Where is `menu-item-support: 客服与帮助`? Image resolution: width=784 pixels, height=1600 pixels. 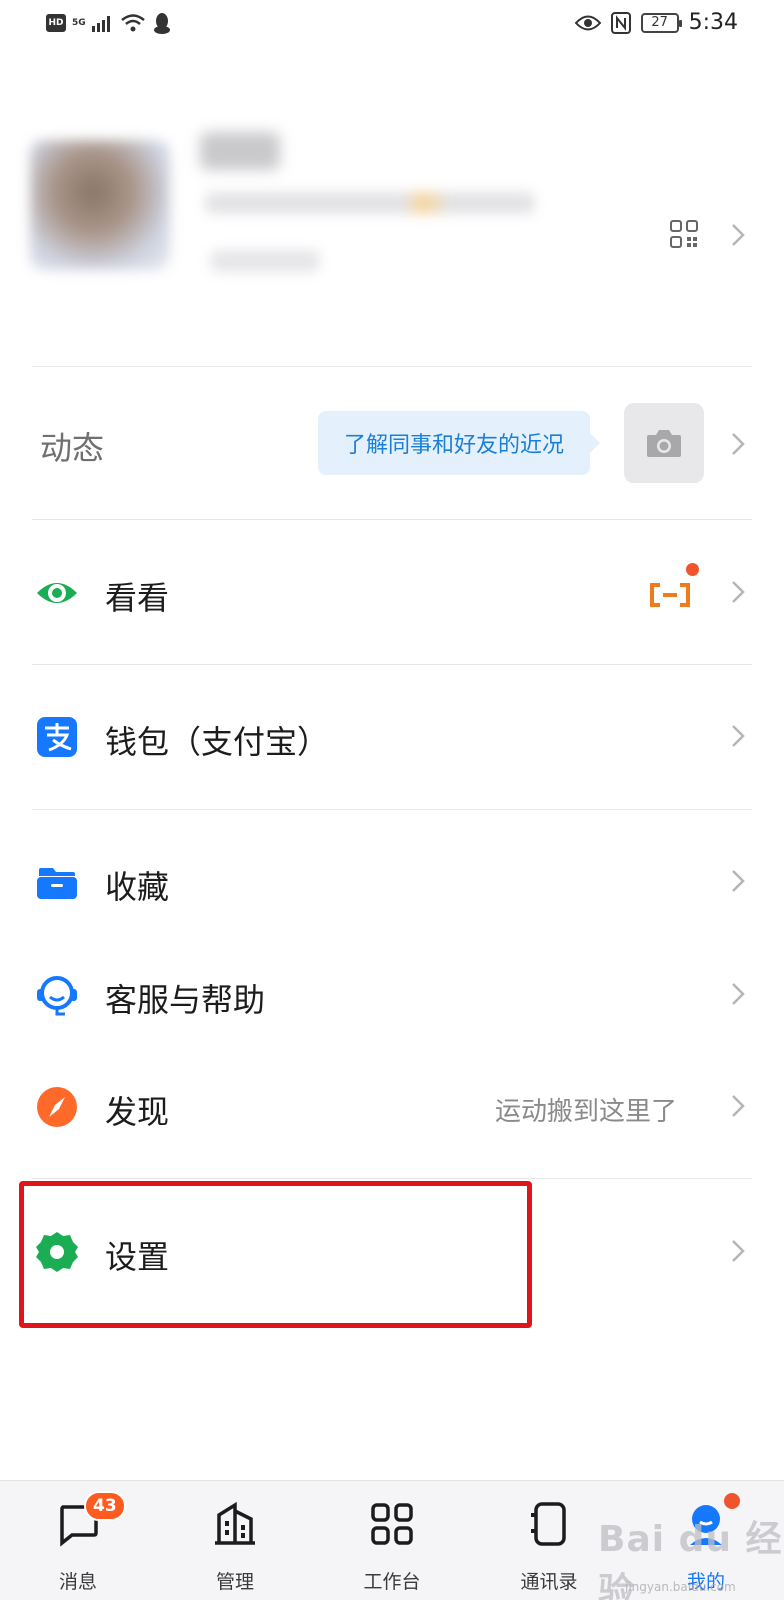
menu-item-support: 客服与帮助 is located at coordinates (392, 995).